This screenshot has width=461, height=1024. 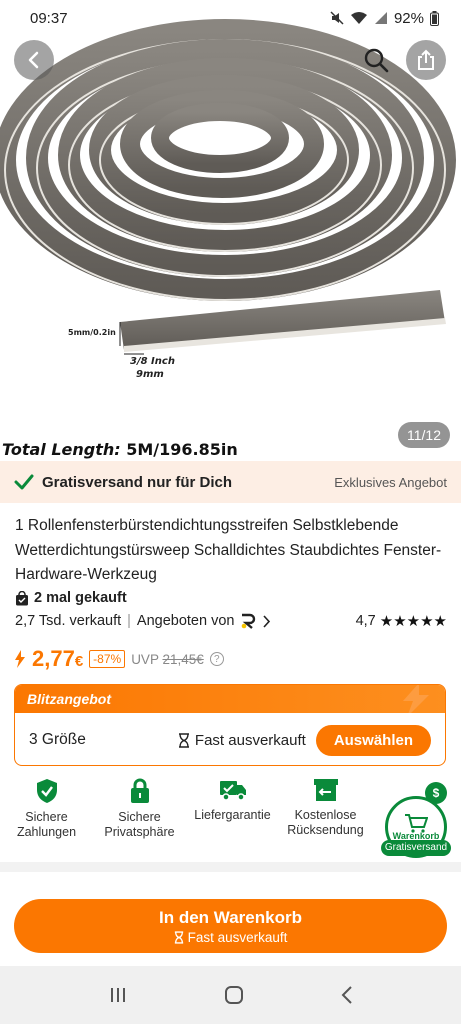 What do you see at coordinates (79, 661) in the screenshot?
I see `price-currency: €` at bounding box center [79, 661].